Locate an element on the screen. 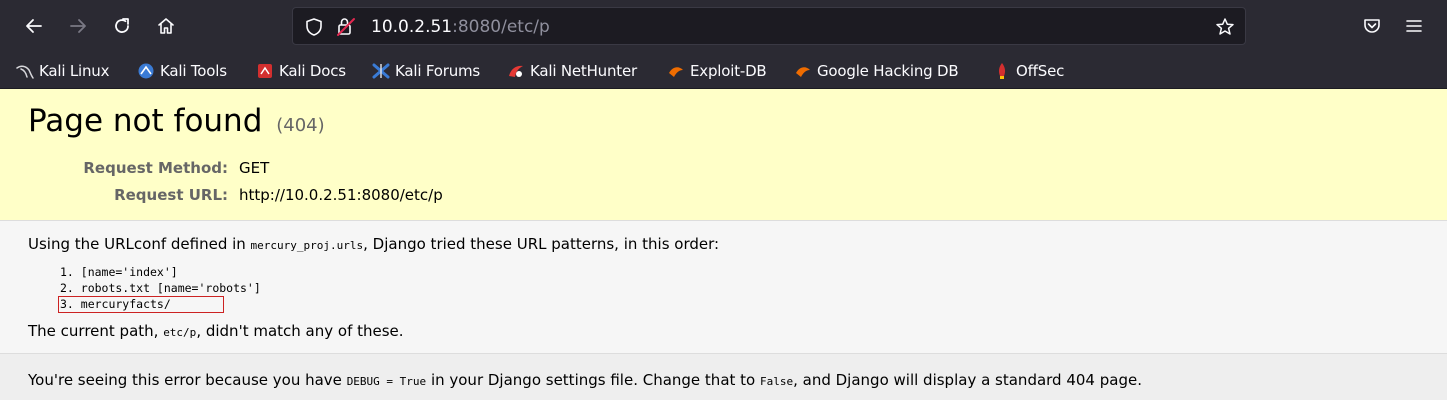  bookmark-label: Kali Forums is located at coordinates (438, 71).